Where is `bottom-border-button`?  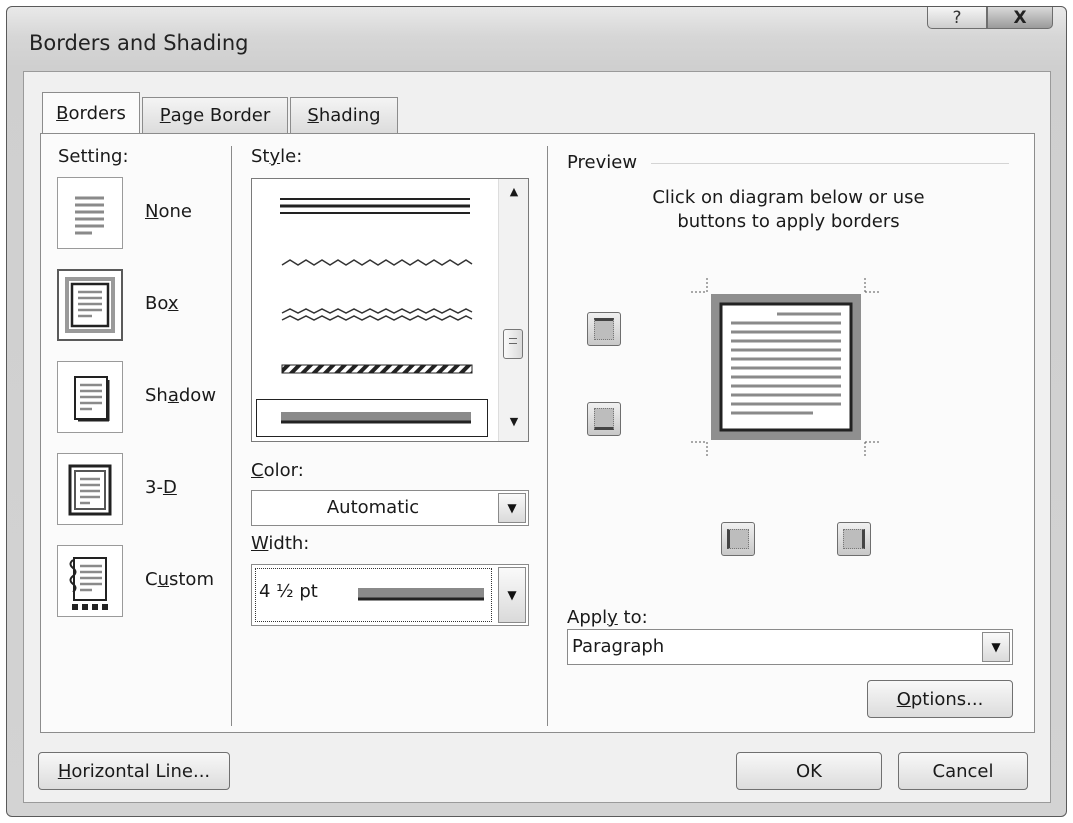
bottom-border-button is located at coordinates (604, 419).